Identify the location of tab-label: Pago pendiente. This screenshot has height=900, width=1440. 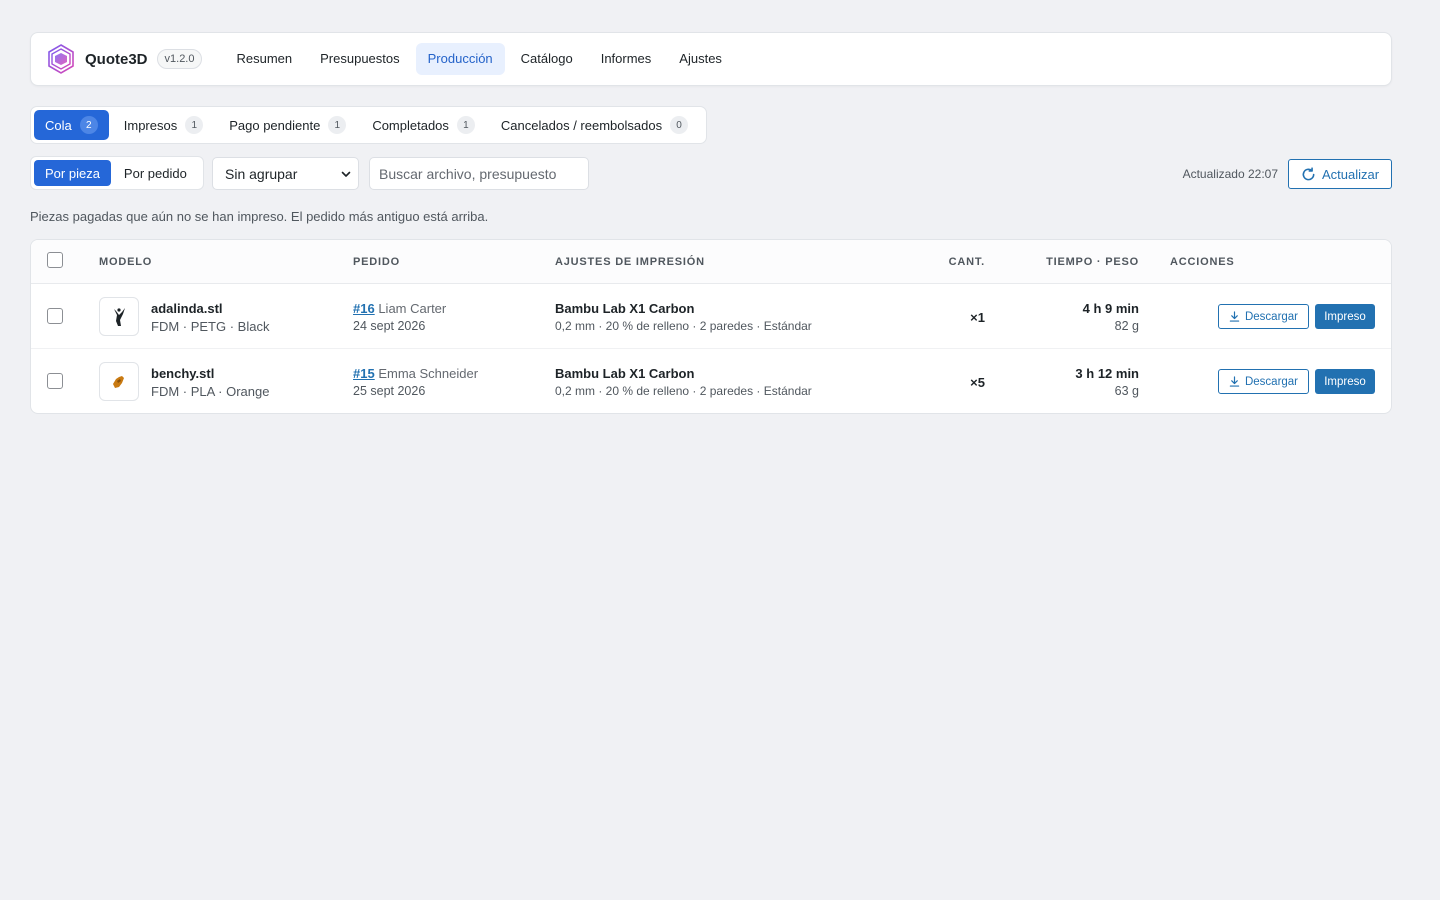
(275, 125).